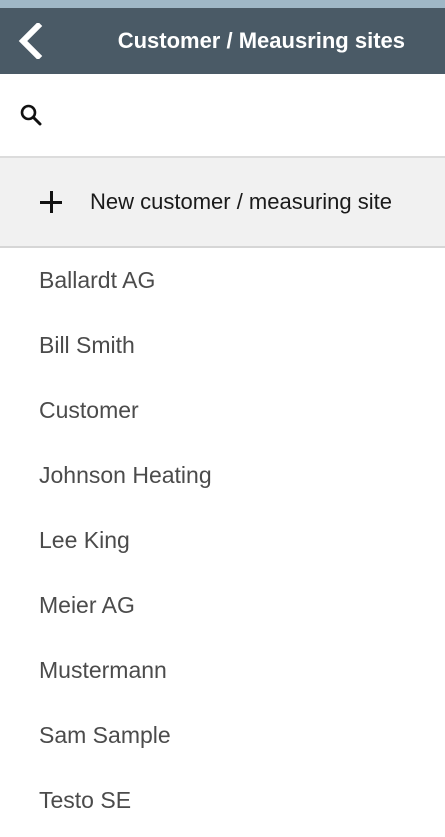 Image resolution: width=445 pixels, height=837 pixels. I want to click on list-item: Mustermann, so click(222, 670).